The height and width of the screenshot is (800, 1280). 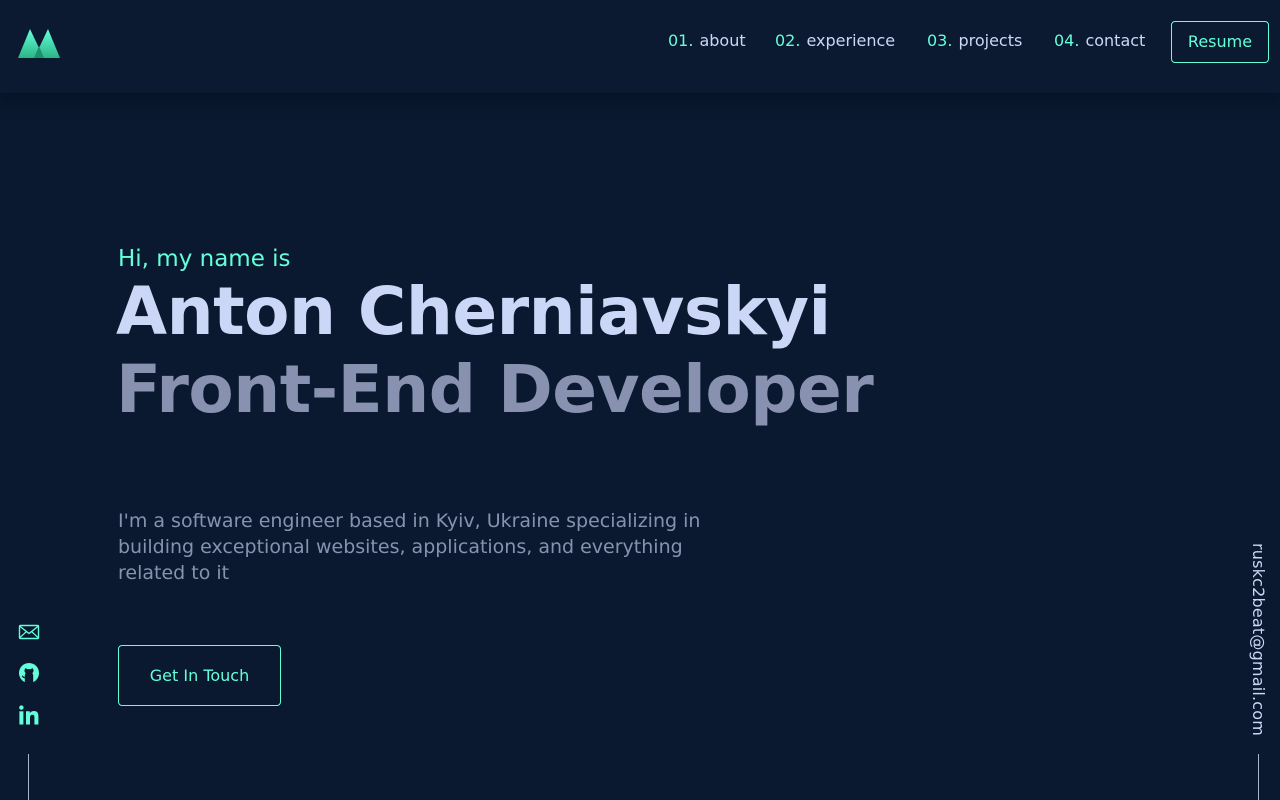 I want to click on side-email-link: ruskc2beat@gmail.com, so click(x=1258, y=640).